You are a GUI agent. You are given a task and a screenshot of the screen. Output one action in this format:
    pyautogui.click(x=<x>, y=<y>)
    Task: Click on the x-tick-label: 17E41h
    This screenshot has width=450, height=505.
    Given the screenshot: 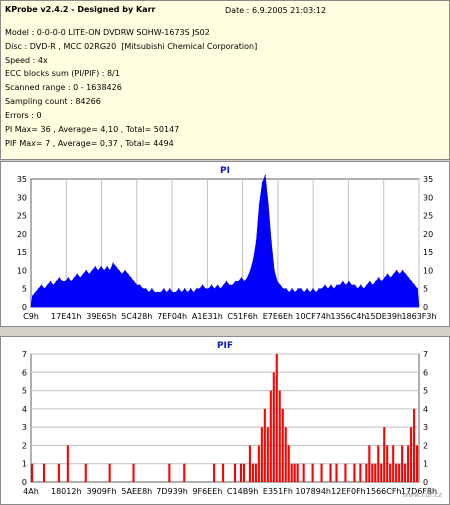 What is the action you would take?
    pyautogui.click(x=66, y=316)
    